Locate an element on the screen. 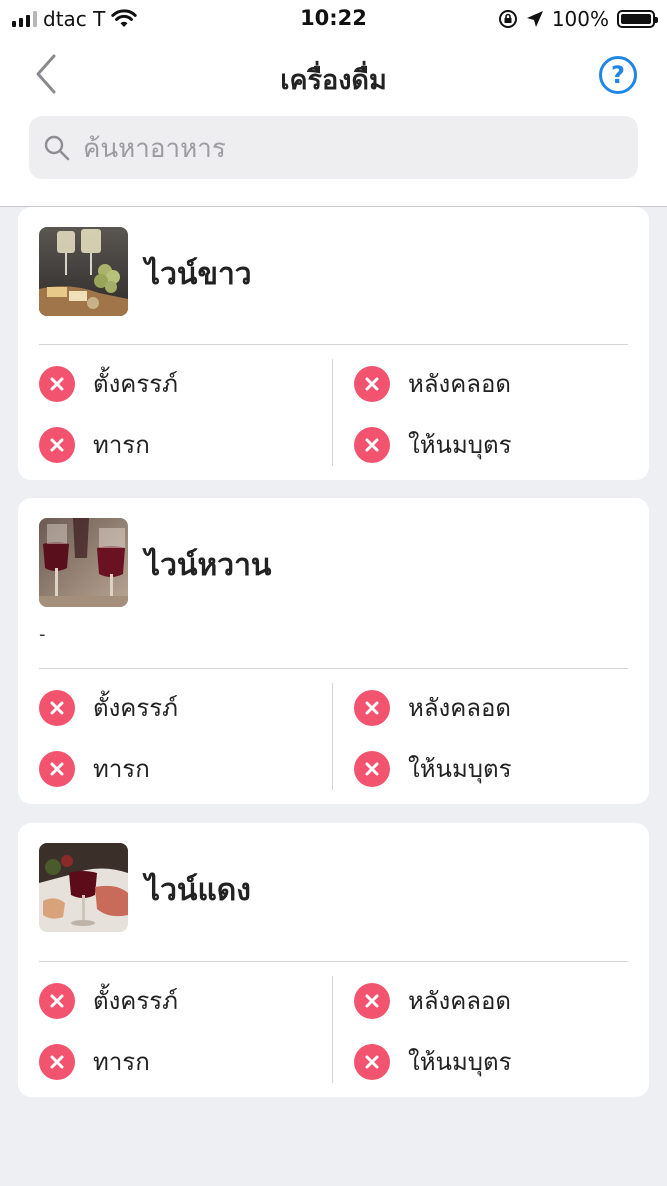 Image resolution: width=667 pixels, height=1186 pixels. question-icon: ? is located at coordinates (618, 75).